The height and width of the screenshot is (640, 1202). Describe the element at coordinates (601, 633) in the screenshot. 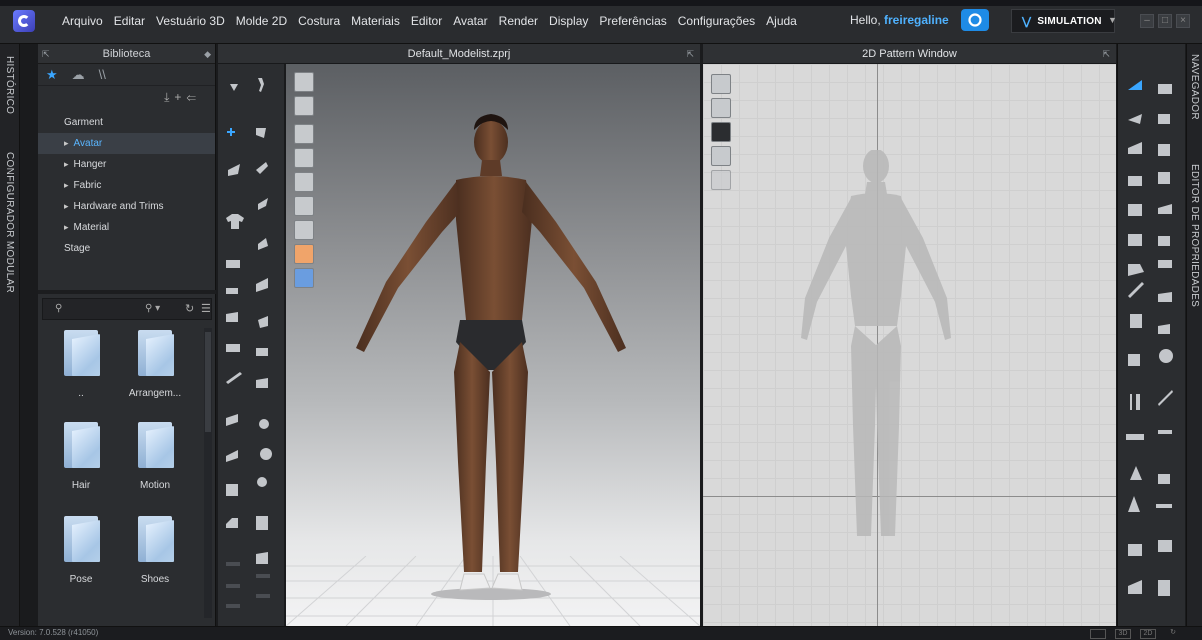

I see `status-bar: Version: 7.0.528 (r41050) 3D 2D ↻` at that location.